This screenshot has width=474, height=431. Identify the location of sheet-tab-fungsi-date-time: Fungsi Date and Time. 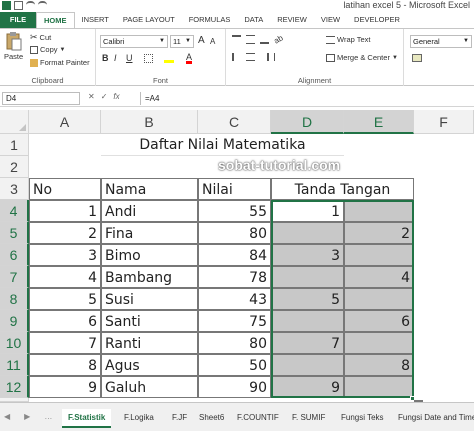
(436, 417).